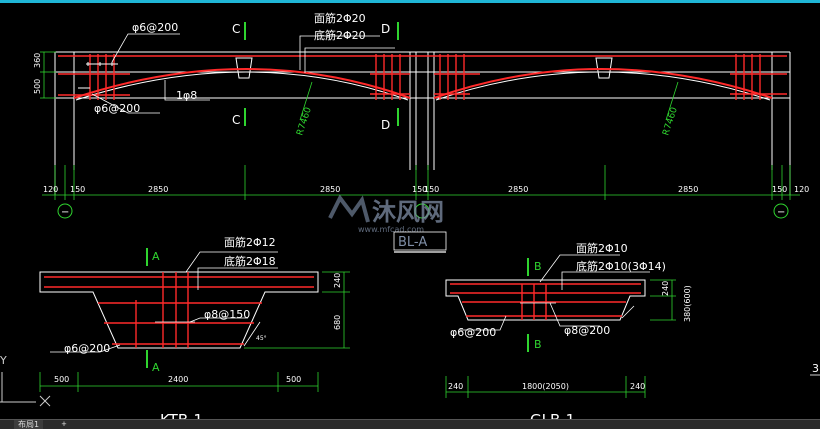  I want to click on ktb-mark-top: A, so click(156, 256).